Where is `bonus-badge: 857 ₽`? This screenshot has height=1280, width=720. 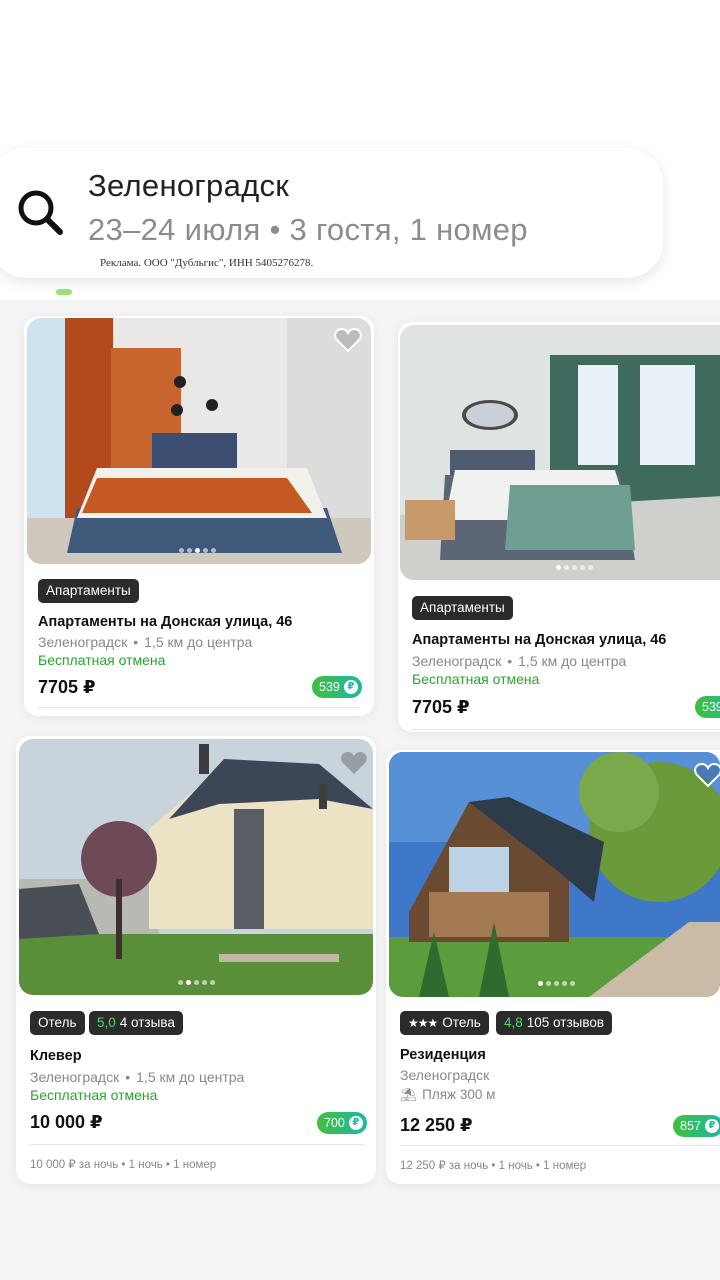
bonus-badge: 857 ₽ is located at coordinates (696, 1126).